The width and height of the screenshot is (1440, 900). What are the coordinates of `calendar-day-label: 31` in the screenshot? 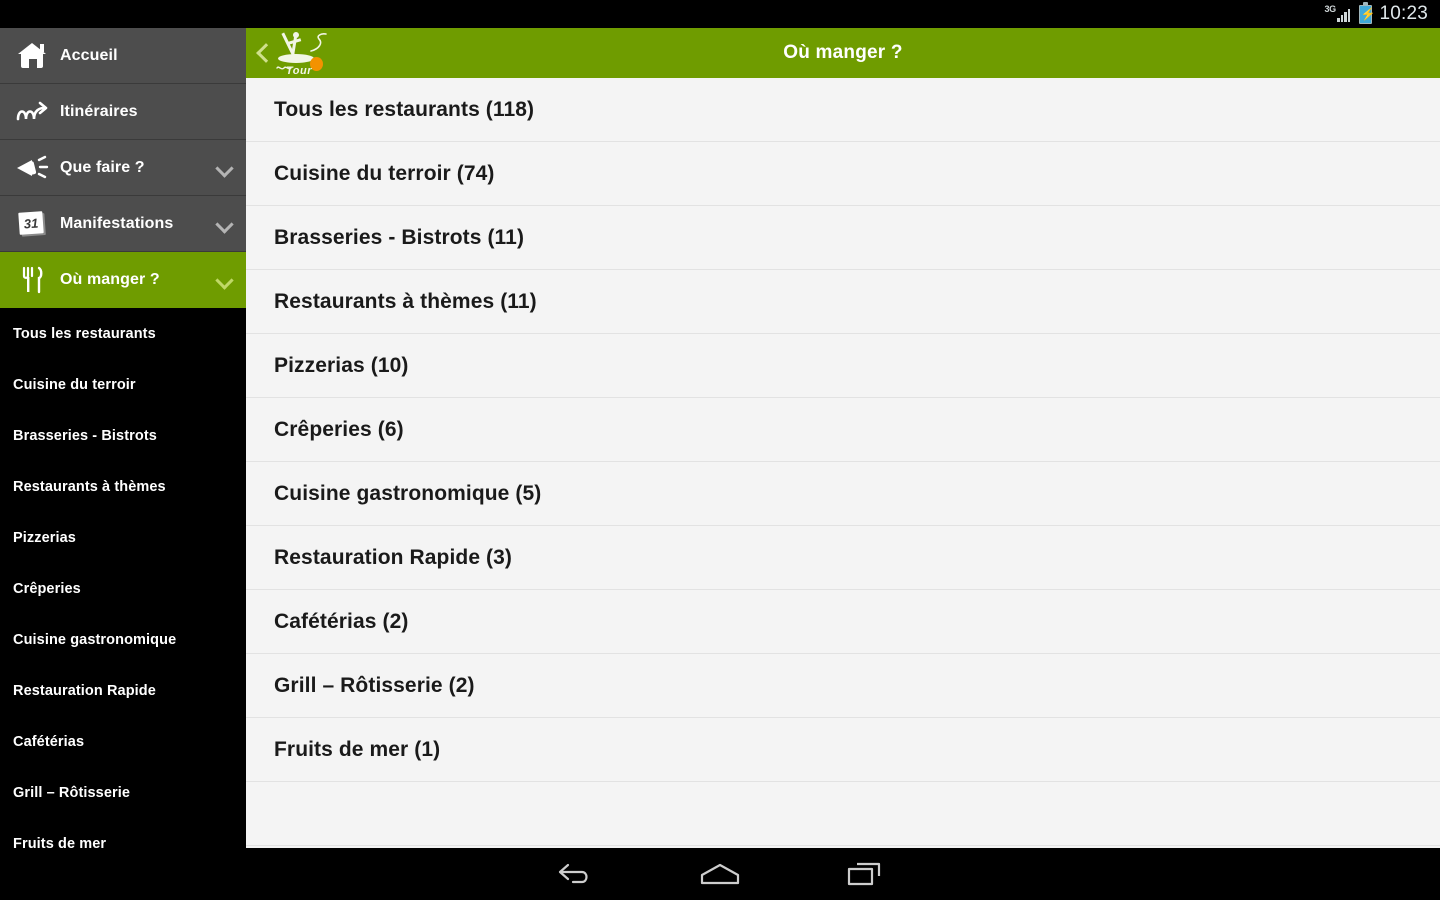 It's located at (31, 222).